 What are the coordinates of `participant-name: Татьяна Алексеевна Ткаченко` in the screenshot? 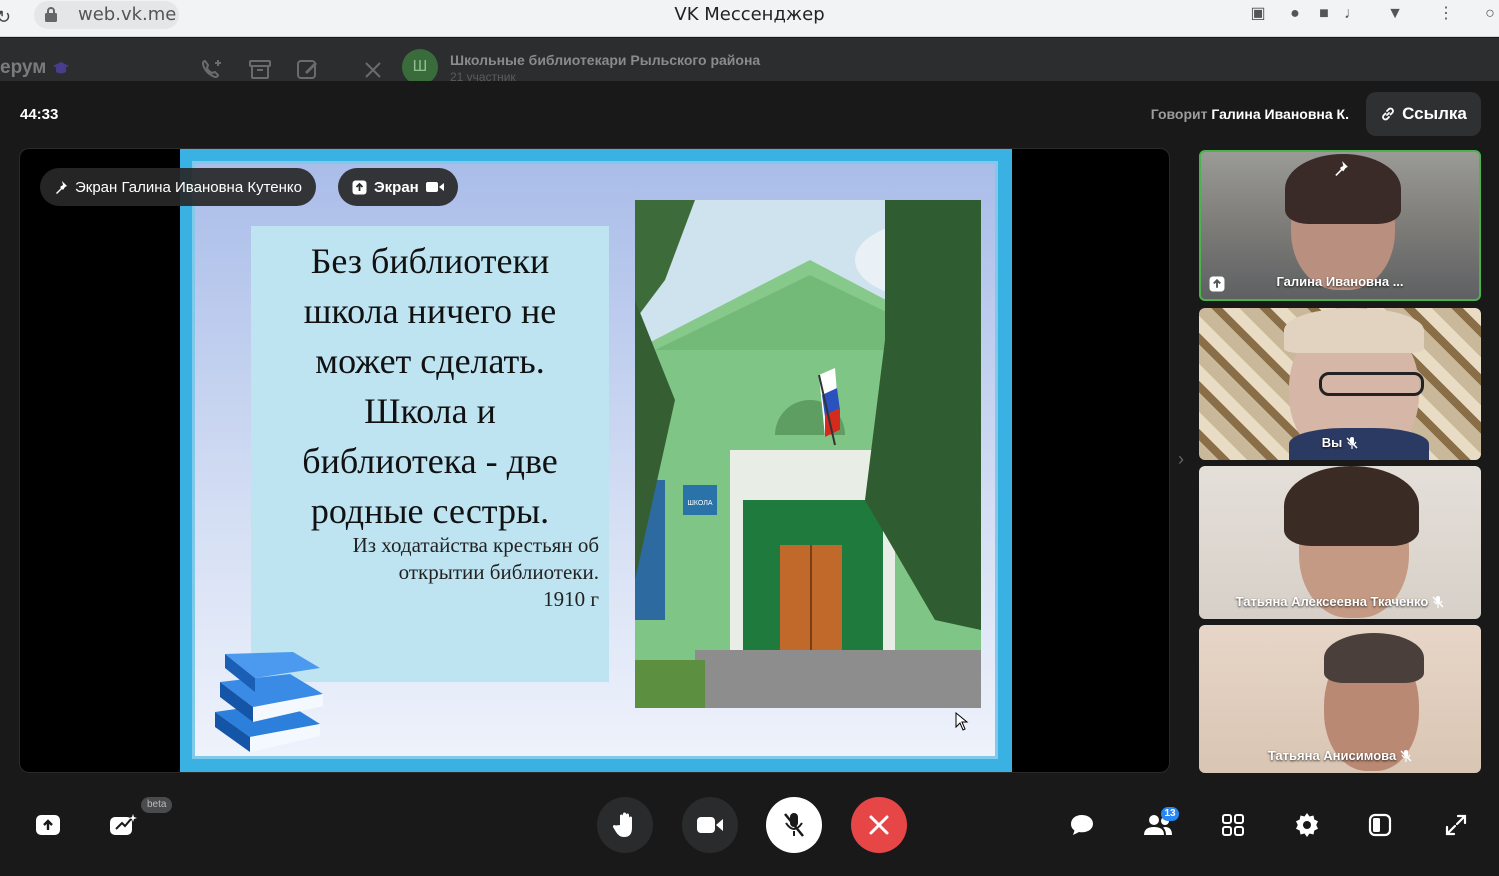 It's located at (1340, 601).